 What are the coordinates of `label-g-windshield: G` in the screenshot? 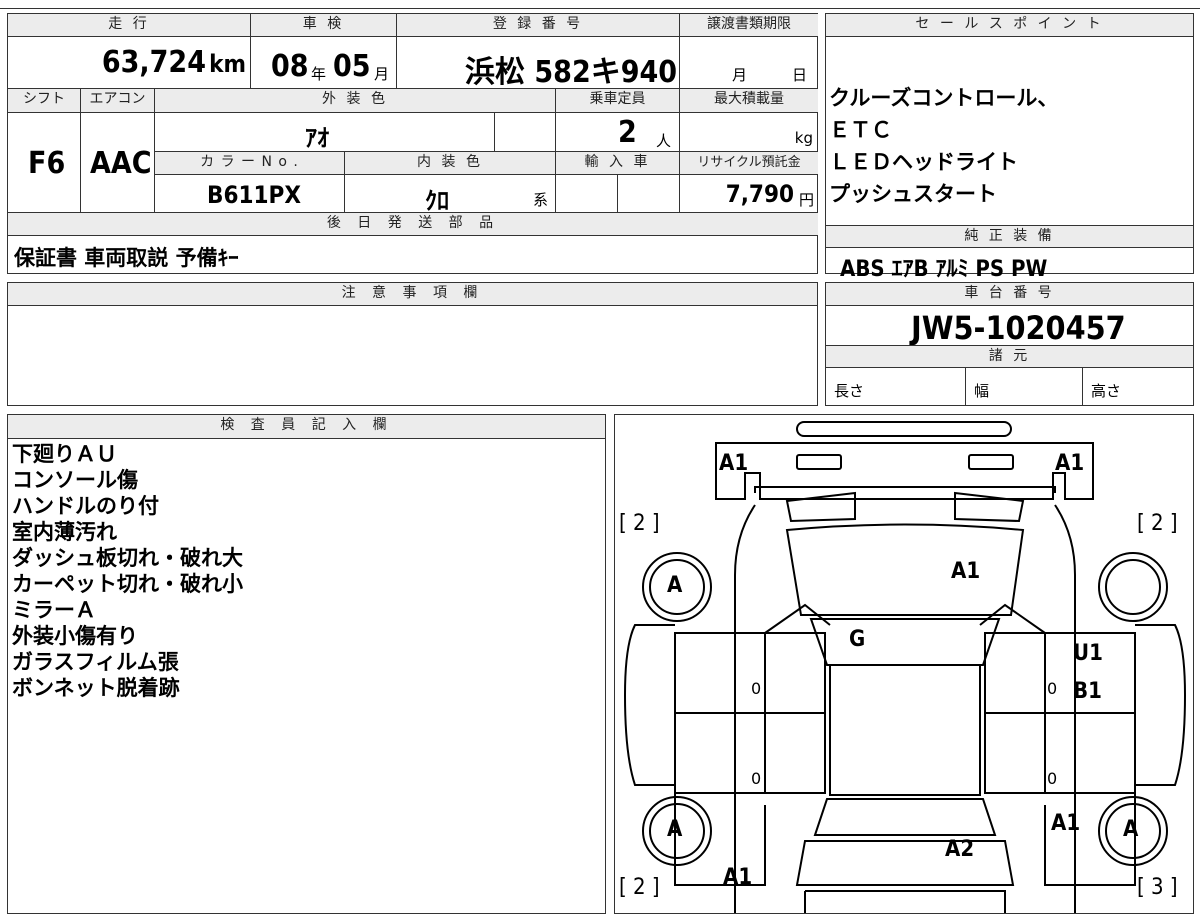 It's located at (857, 639).